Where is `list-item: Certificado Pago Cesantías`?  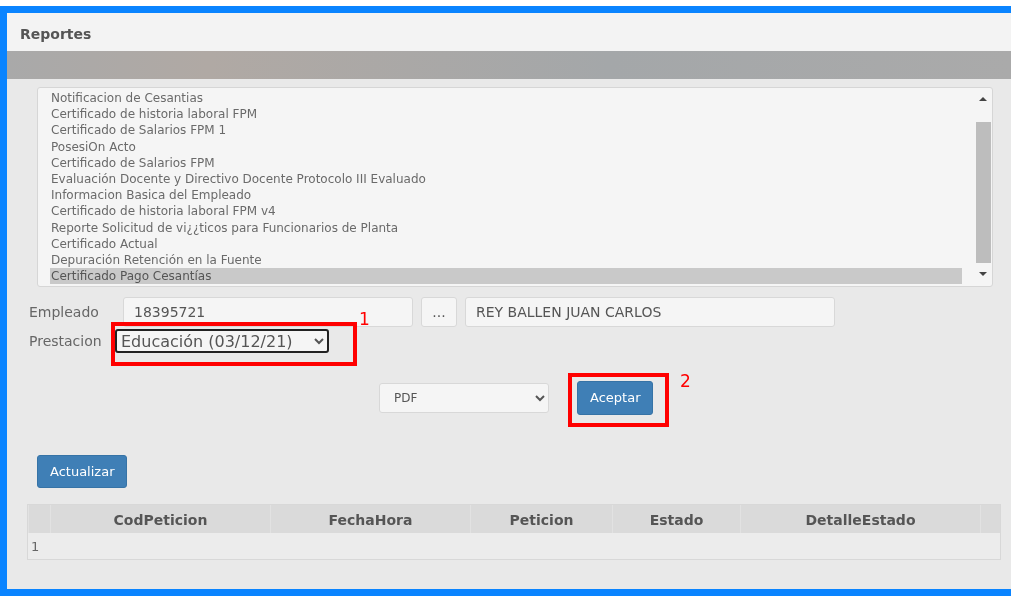
list-item: Certificado Pago Cesantías is located at coordinates (506, 276).